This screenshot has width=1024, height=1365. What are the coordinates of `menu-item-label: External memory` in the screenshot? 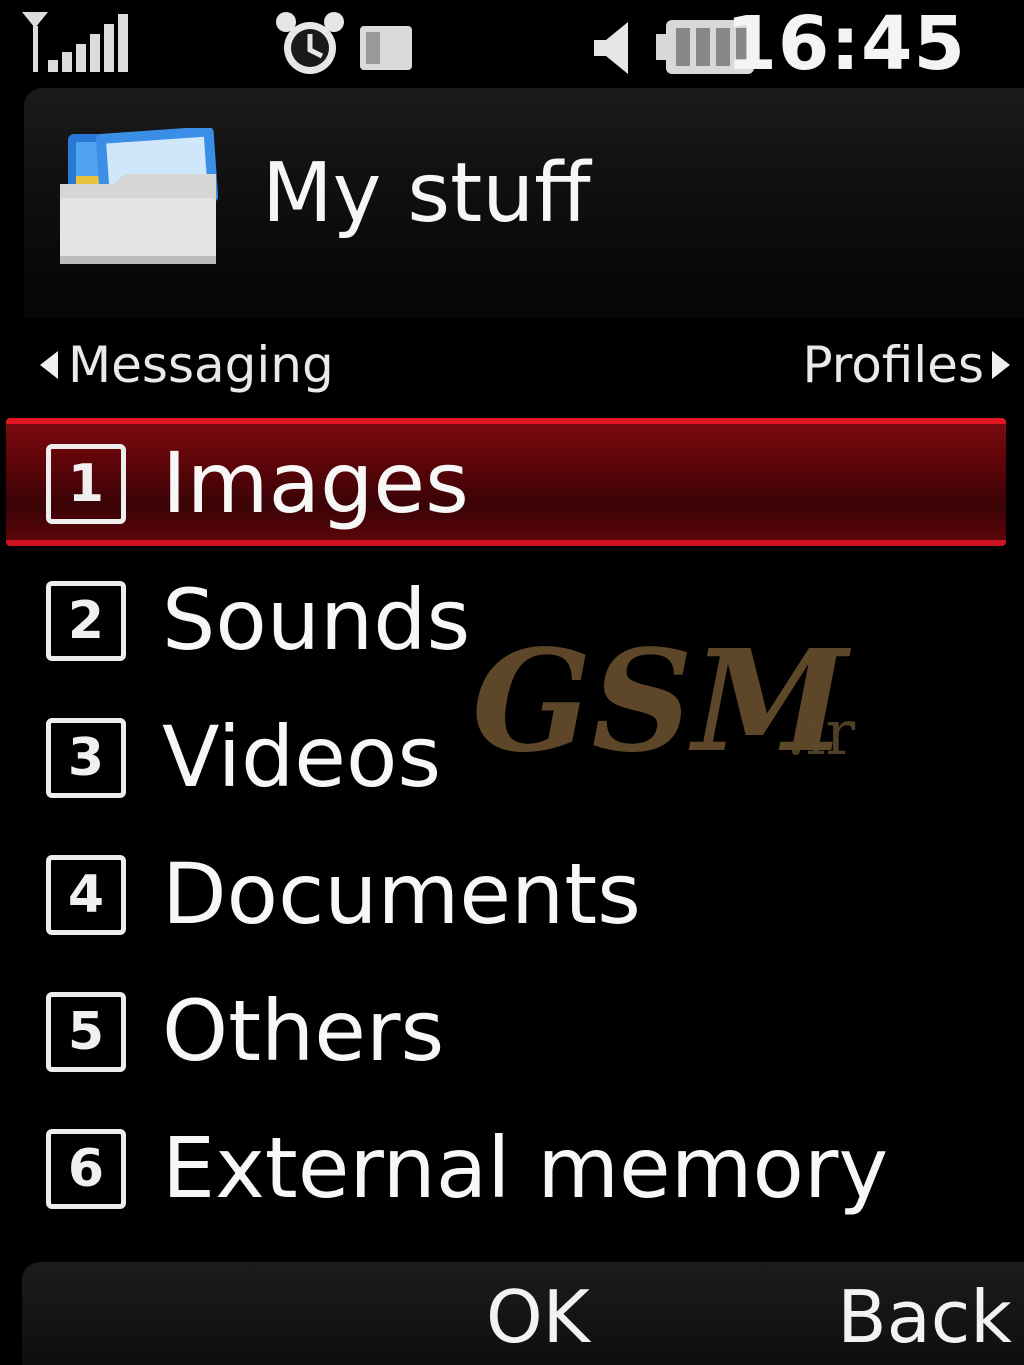 It's located at (525, 1168).